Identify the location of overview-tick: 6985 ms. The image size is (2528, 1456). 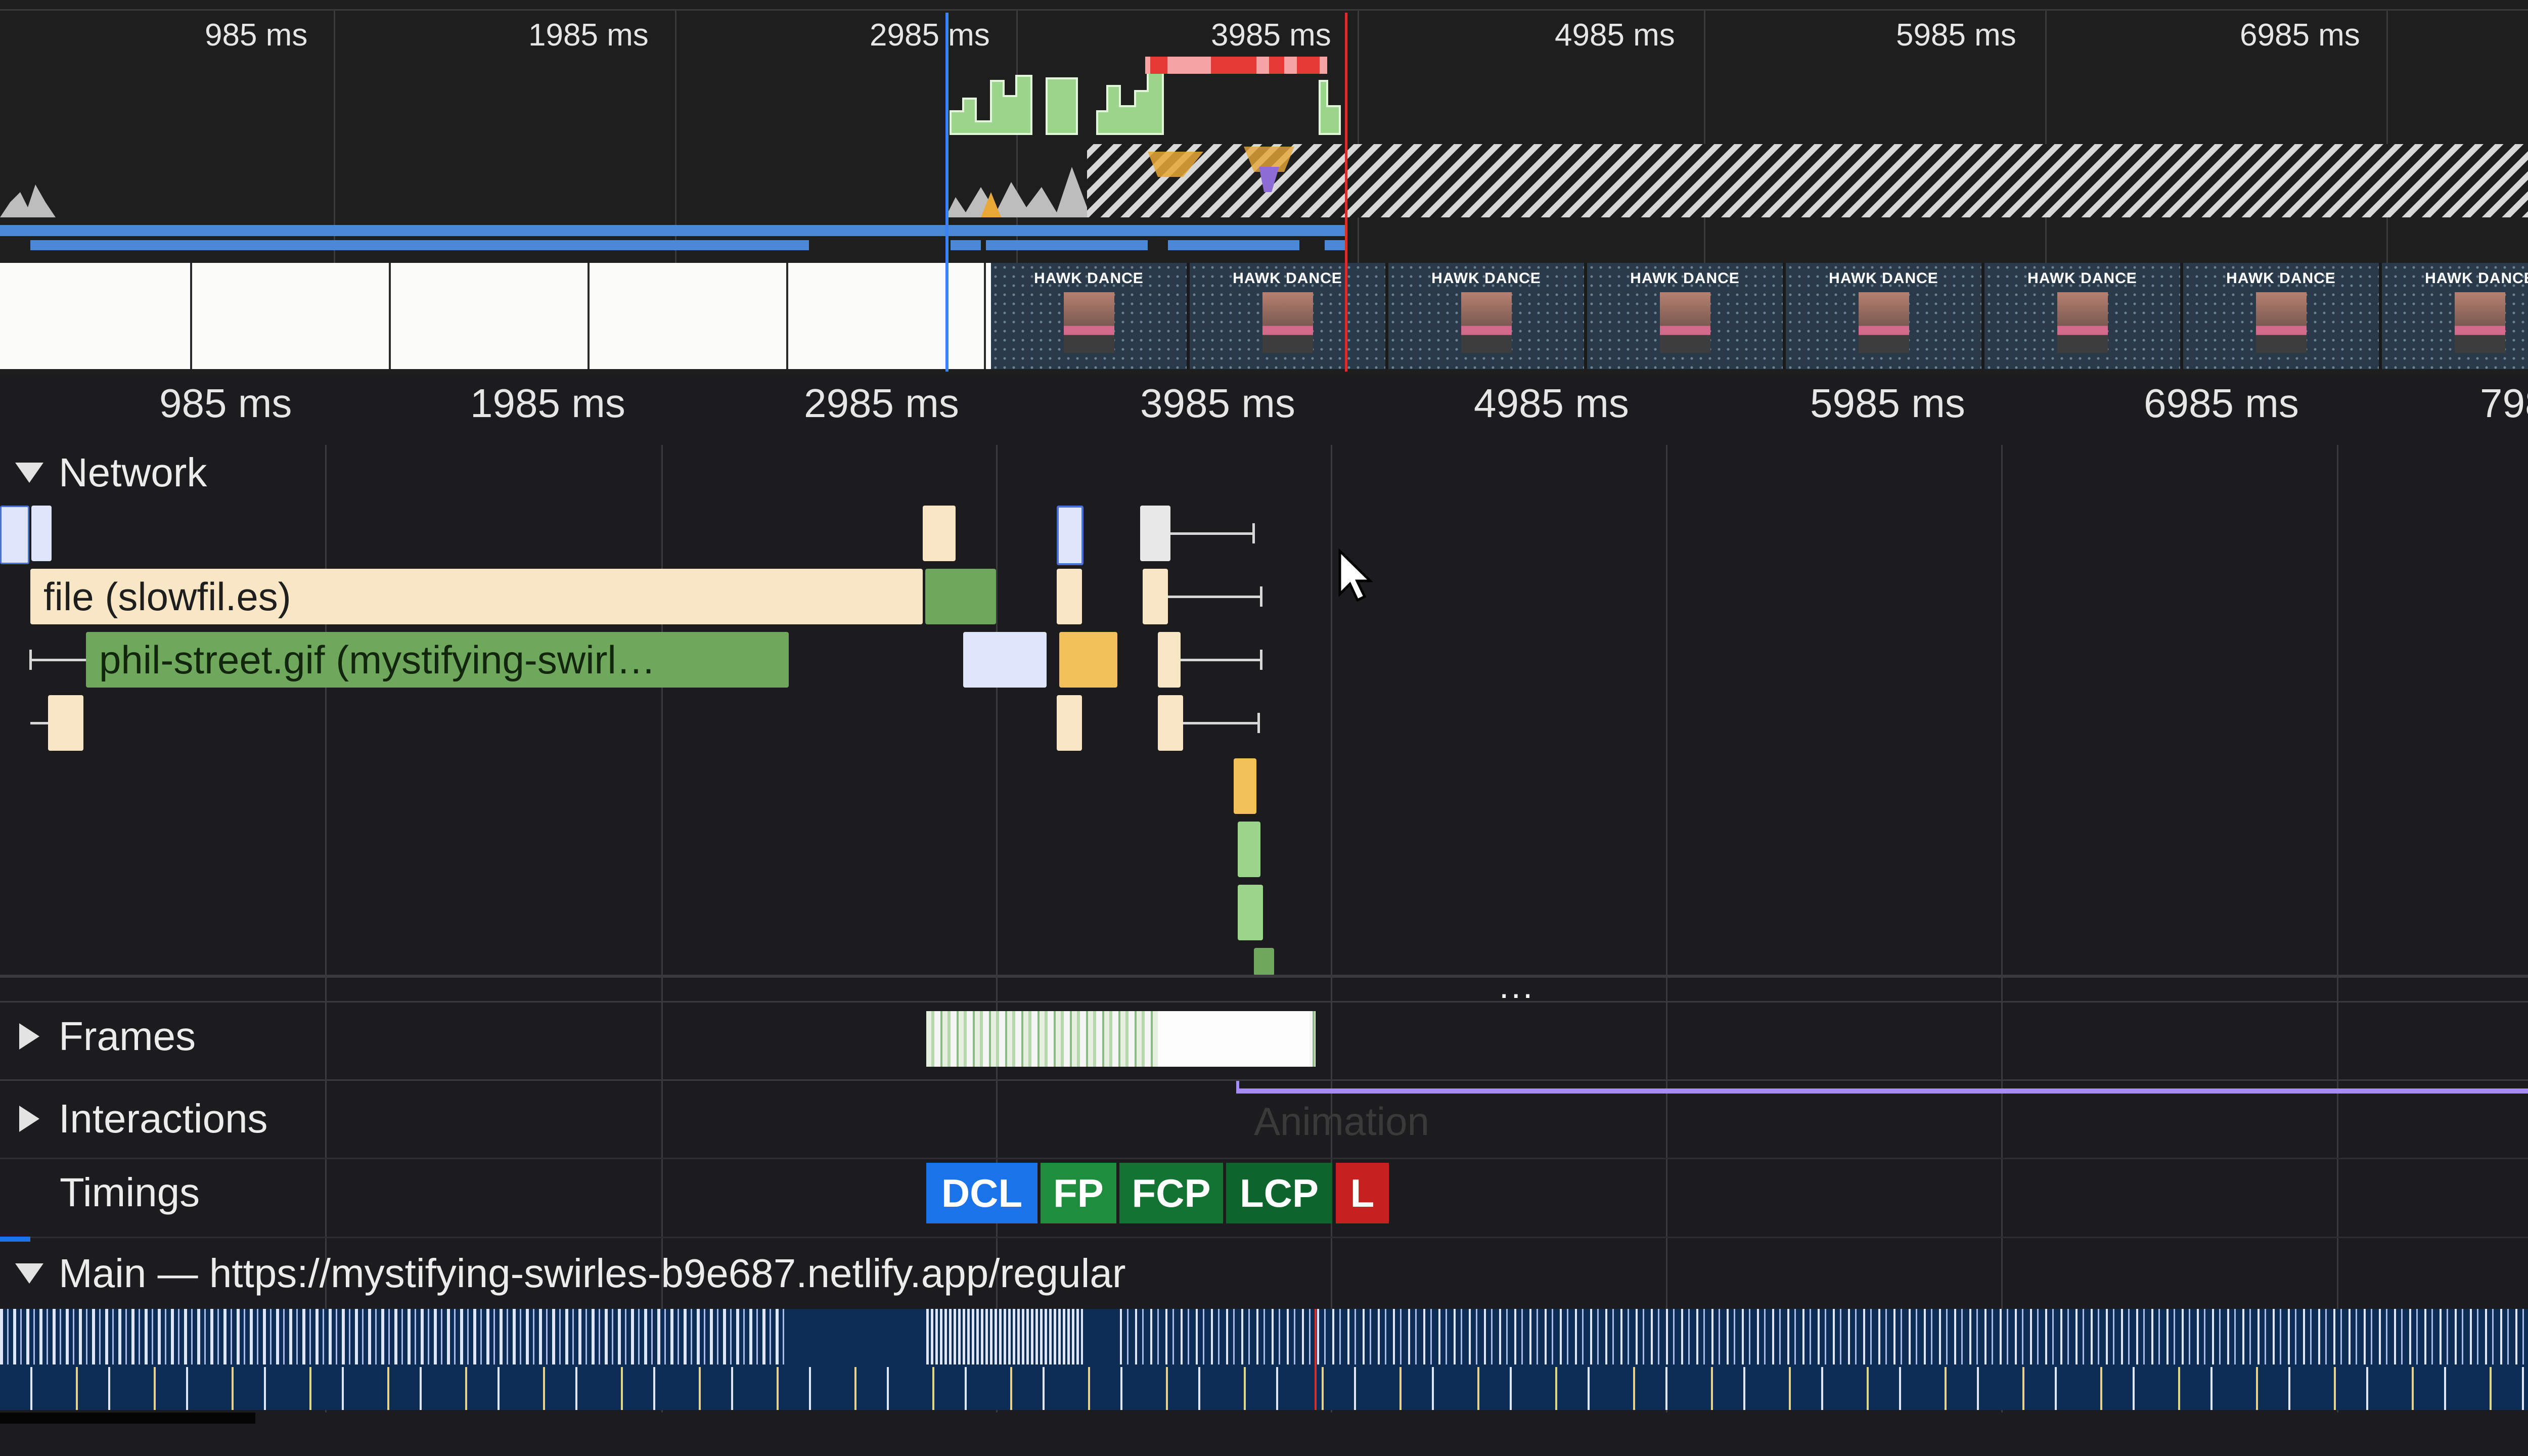
(2300, 35).